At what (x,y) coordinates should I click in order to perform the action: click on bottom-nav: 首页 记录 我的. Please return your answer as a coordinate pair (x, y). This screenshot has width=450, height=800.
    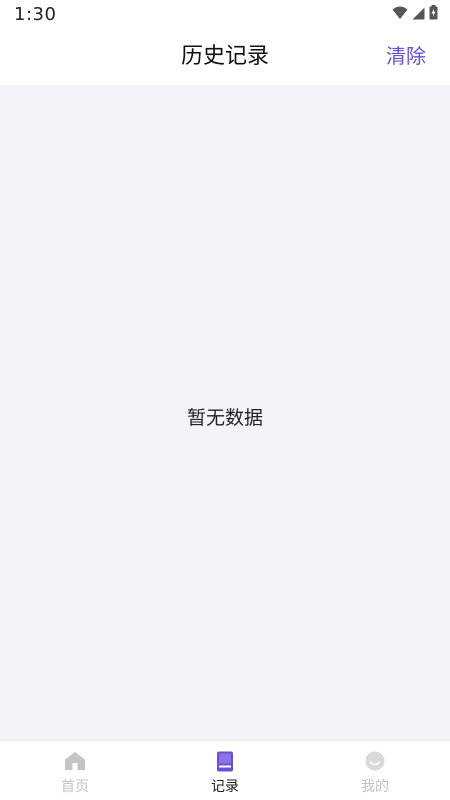
    Looking at the image, I should click on (225, 770).